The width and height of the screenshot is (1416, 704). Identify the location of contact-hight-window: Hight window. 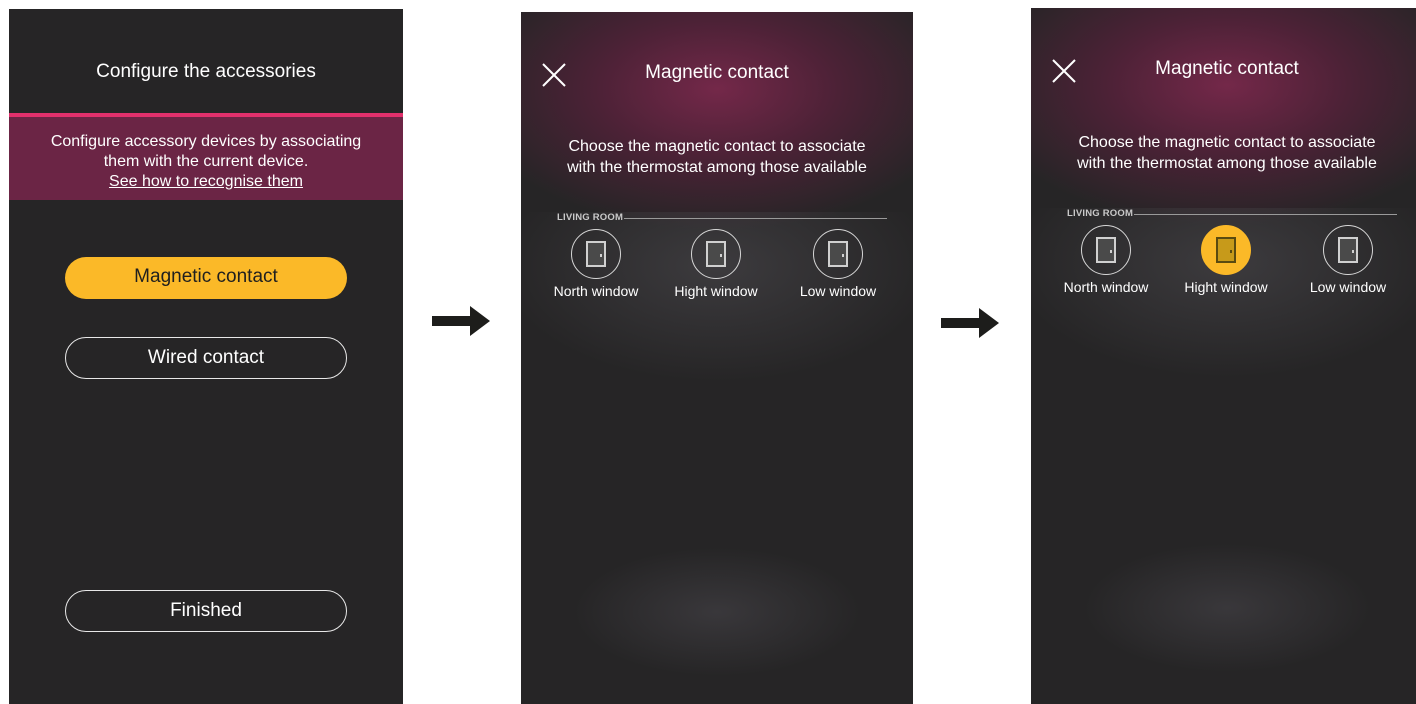
(716, 264).